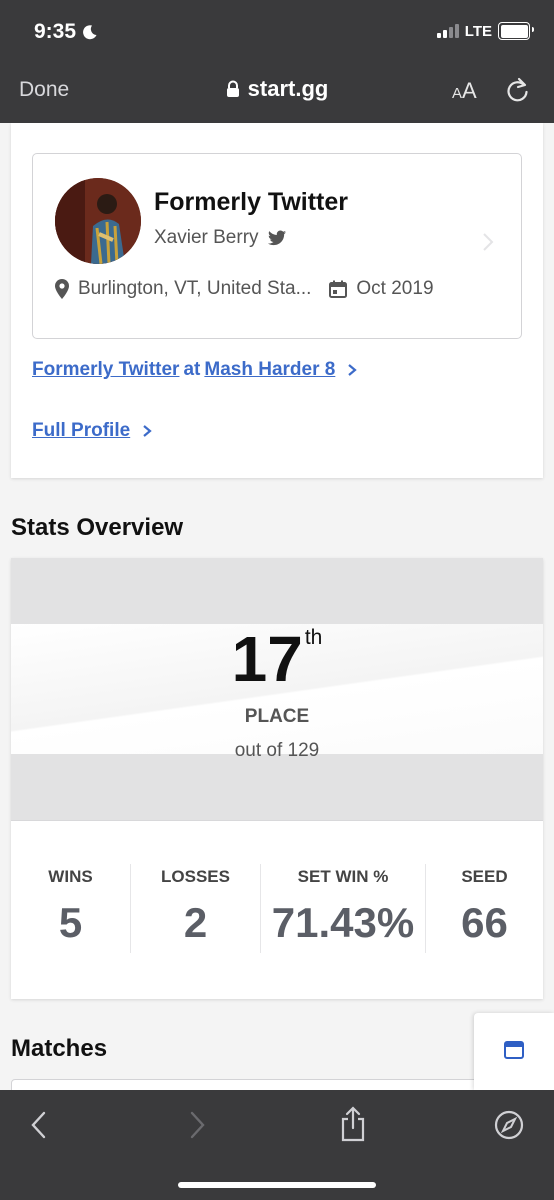  What do you see at coordinates (509, 1125) in the screenshot?
I see `compass-icon` at bounding box center [509, 1125].